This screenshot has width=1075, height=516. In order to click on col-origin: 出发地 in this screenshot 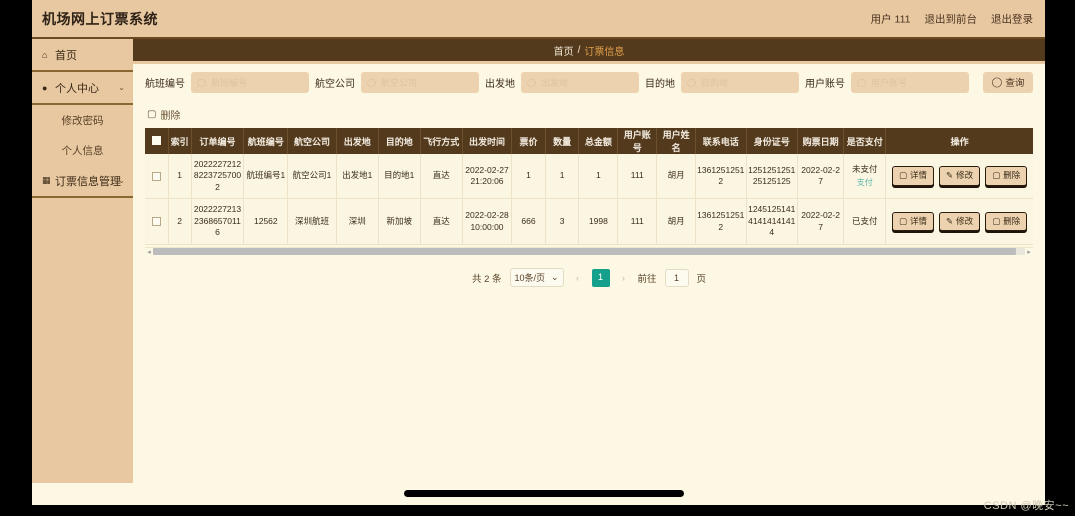, I will do `click(357, 141)`.